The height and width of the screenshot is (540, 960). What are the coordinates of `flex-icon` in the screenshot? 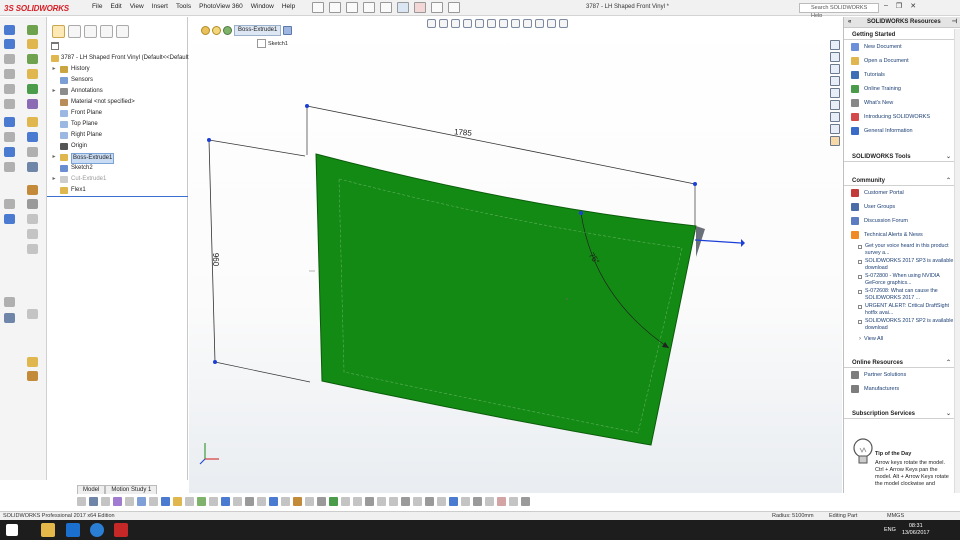 It's located at (32, 362).